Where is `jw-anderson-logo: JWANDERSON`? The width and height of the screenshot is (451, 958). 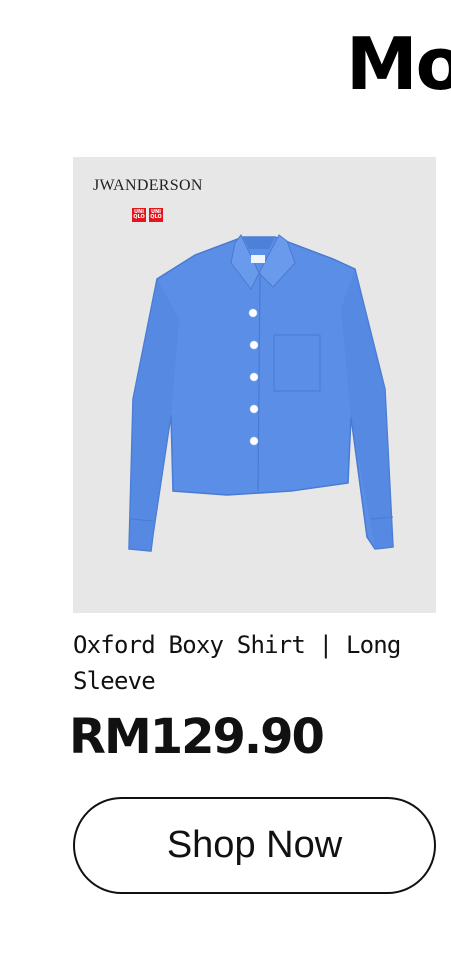 jw-anderson-logo: JWANDERSON is located at coordinates (148, 185).